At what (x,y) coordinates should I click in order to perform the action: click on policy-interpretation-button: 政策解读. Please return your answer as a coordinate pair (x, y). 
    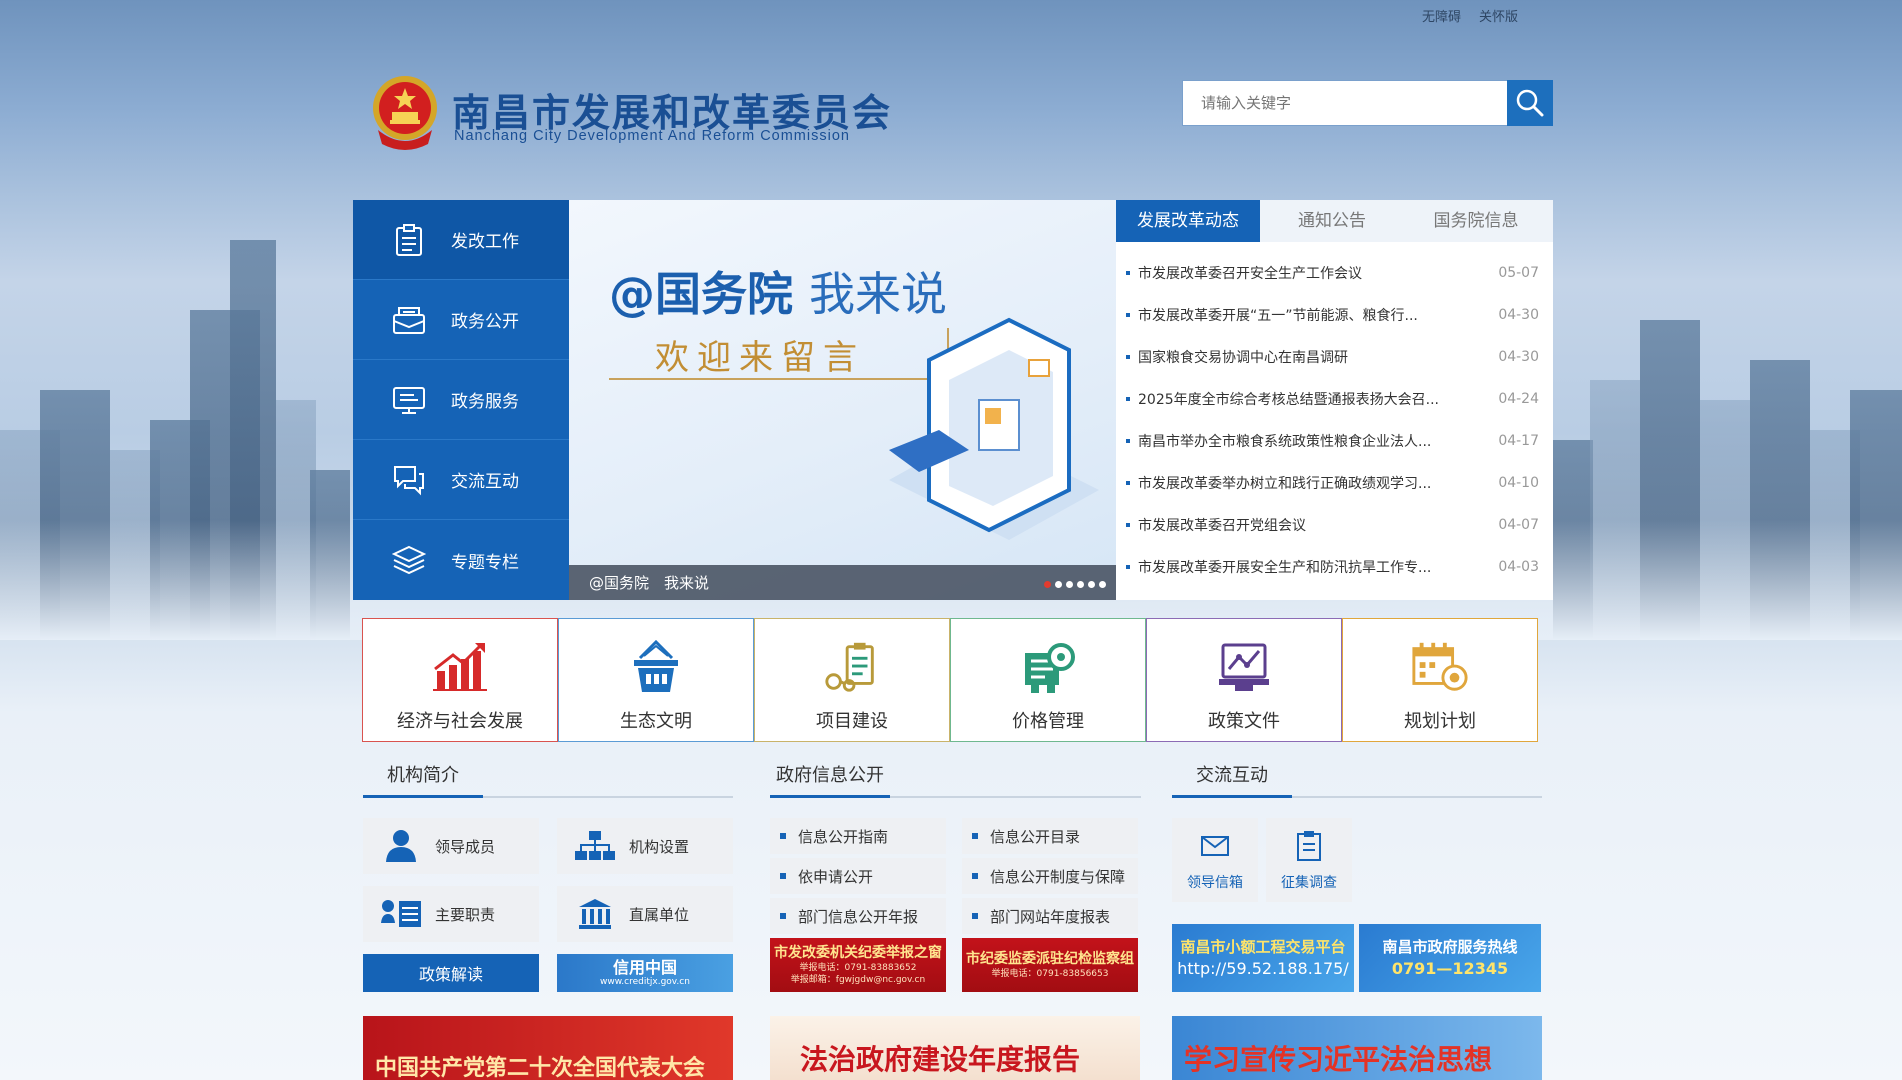
    Looking at the image, I should click on (451, 973).